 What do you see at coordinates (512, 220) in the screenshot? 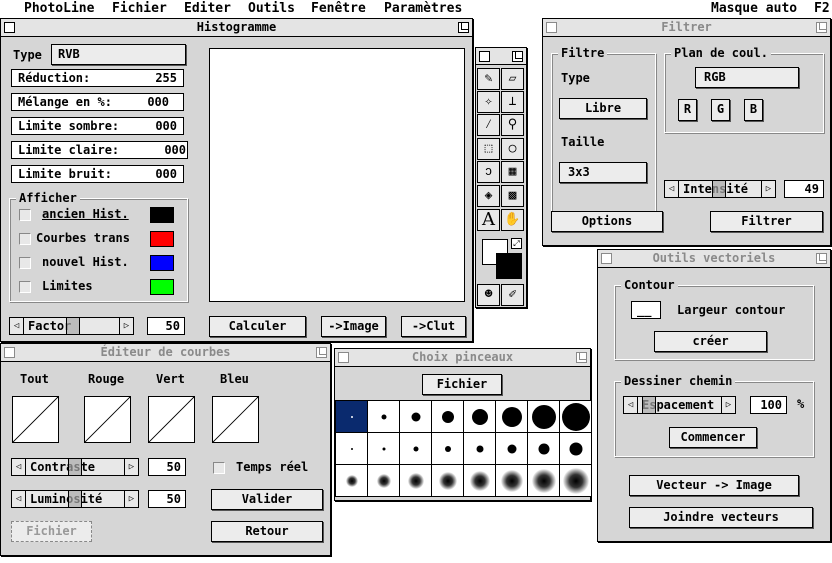
I see `hand-icon: ✋` at bounding box center [512, 220].